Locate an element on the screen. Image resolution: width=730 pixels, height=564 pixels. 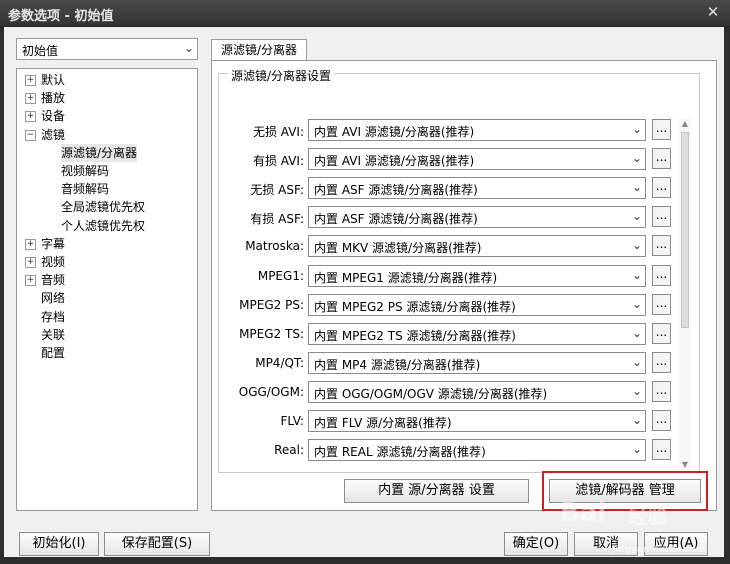
filter-value: 内置 OGG/OGM/OGV 源滤镜/分离器(推荐) is located at coordinates (431, 393).